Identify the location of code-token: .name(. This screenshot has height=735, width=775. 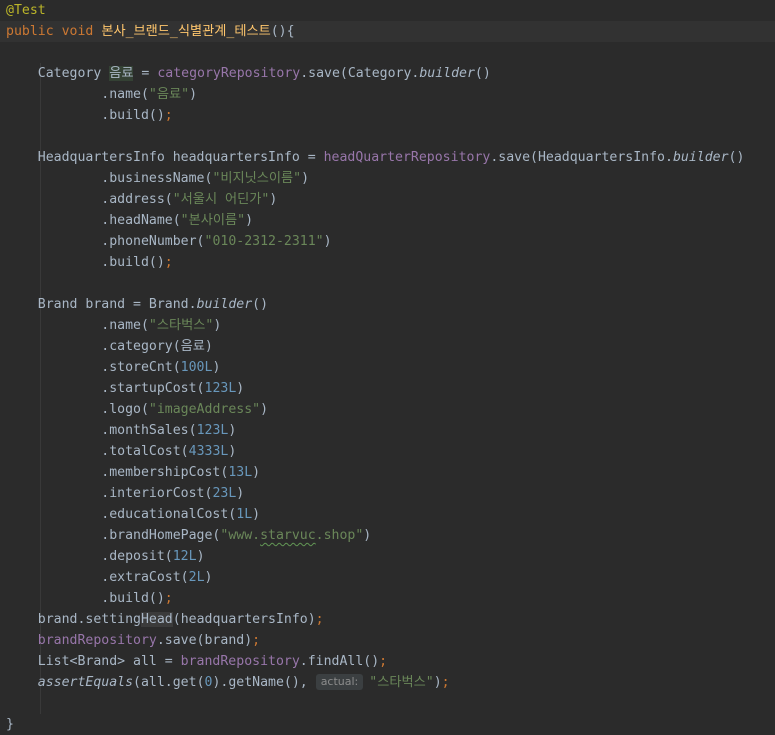
(77, 94).